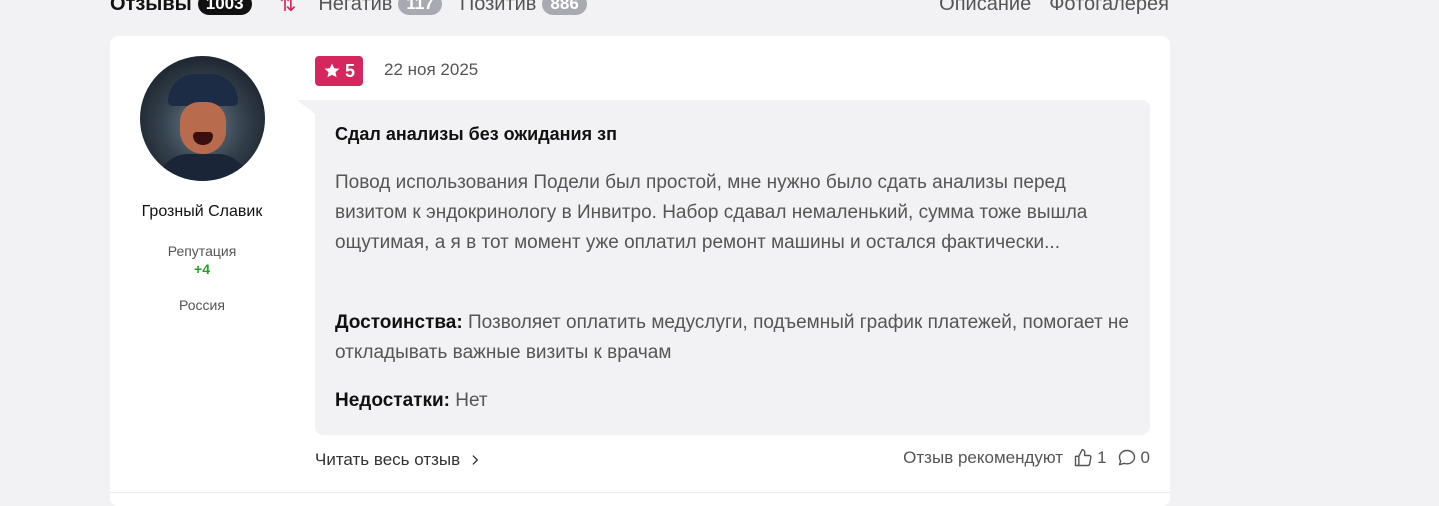  What do you see at coordinates (1102, 457) in the screenshot?
I see `likes-count: 1` at bounding box center [1102, 457].